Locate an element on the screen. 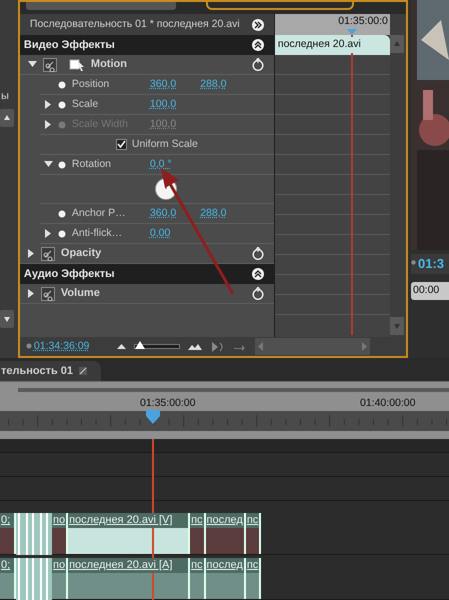 This screenshot has width=449, height=600. property-value: 0,00 is located at coordinates (160, 234).